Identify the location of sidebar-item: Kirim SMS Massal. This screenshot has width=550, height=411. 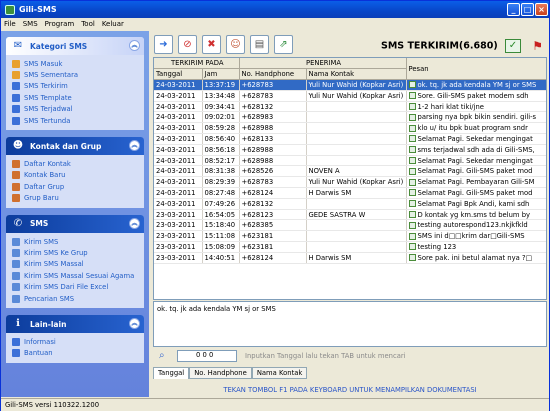
(76, 264).